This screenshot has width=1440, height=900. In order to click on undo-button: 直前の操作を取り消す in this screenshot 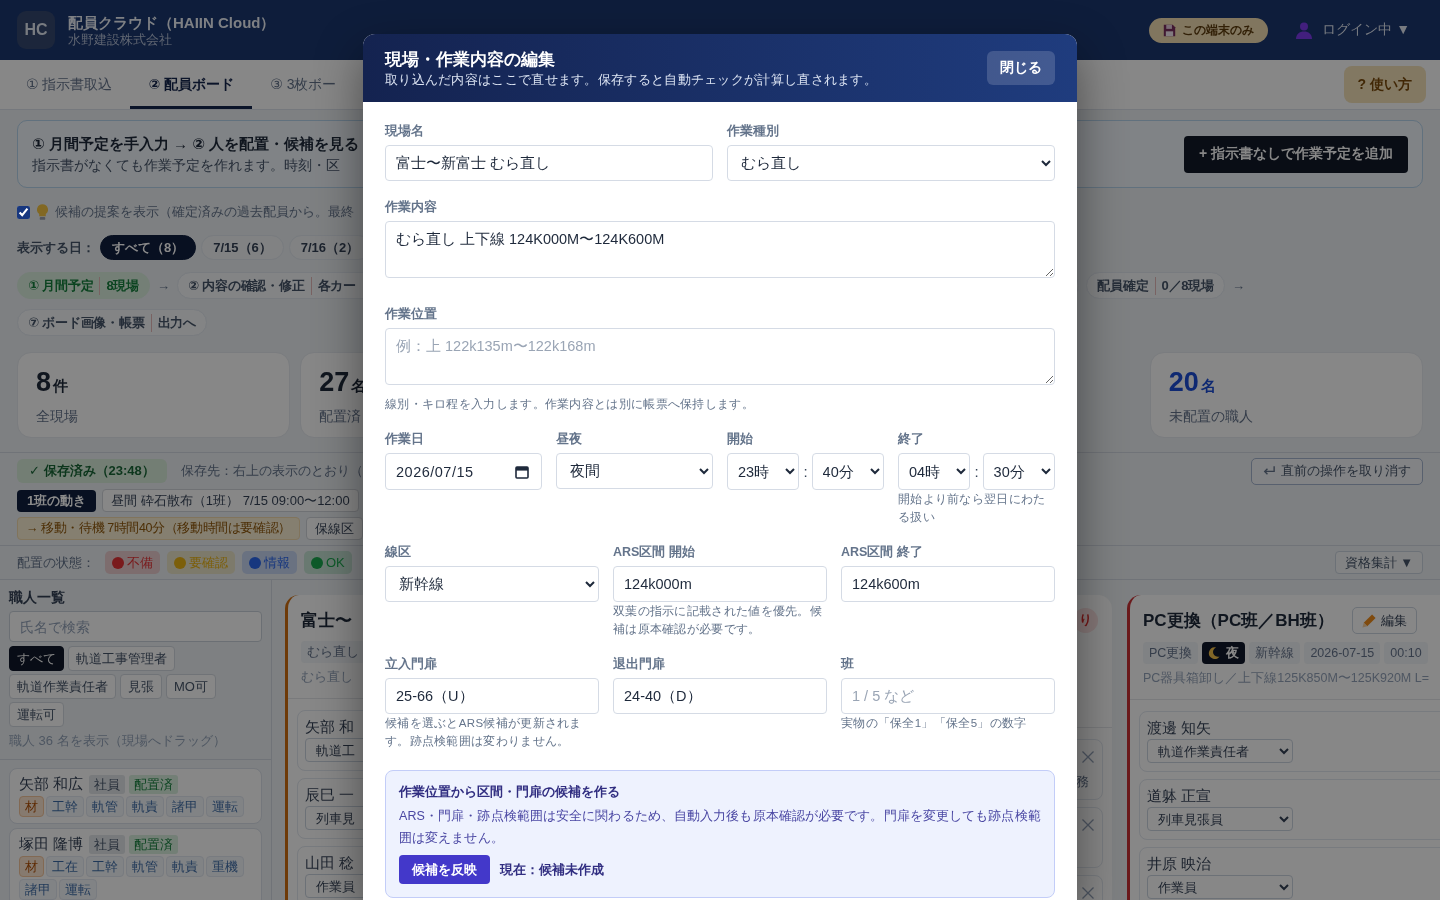, I will do `click(1337, 471)`.